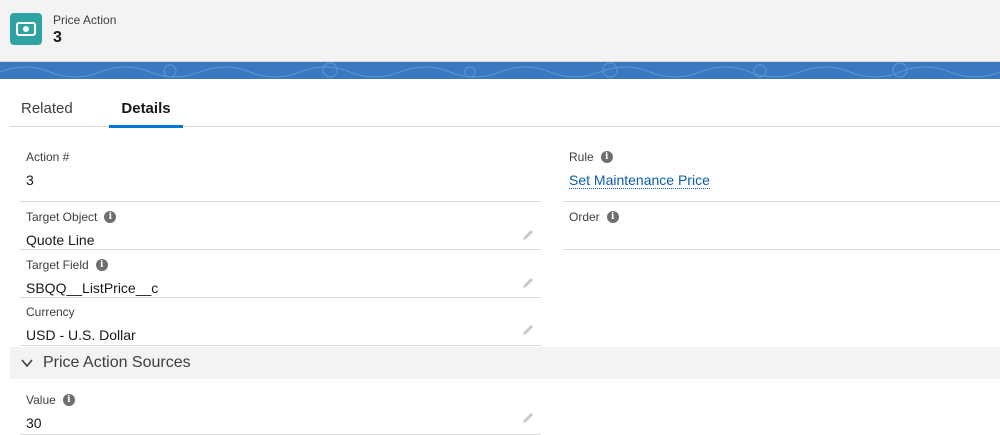 The width and height of the screenshot is (1000, 435). I want to click on field-value: 3, so click(30, 180).